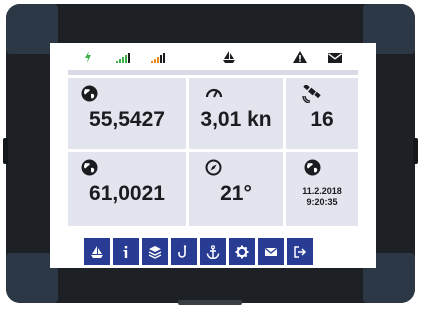 This screenshot has height=311, width=421. I want to click on nav-layers-button, so click(155, 251).